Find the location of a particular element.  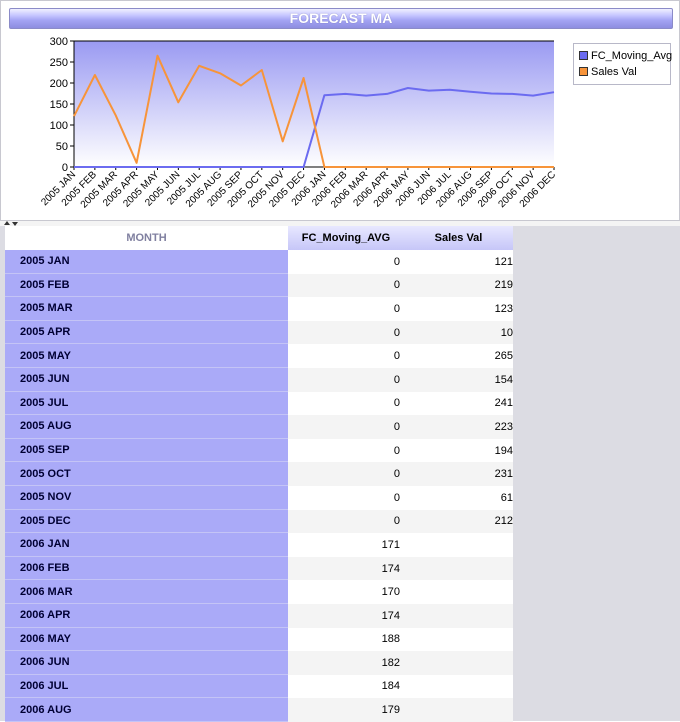

month-cell: 2005 JAN is located at coordinates (146, 262).